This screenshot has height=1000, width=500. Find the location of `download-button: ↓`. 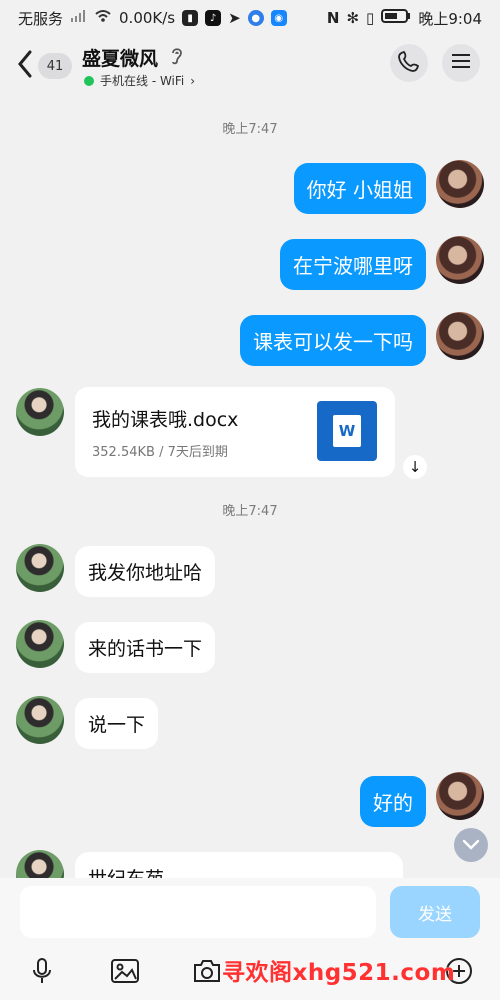

download-button: ↓ is located at coordinates (415, 467).